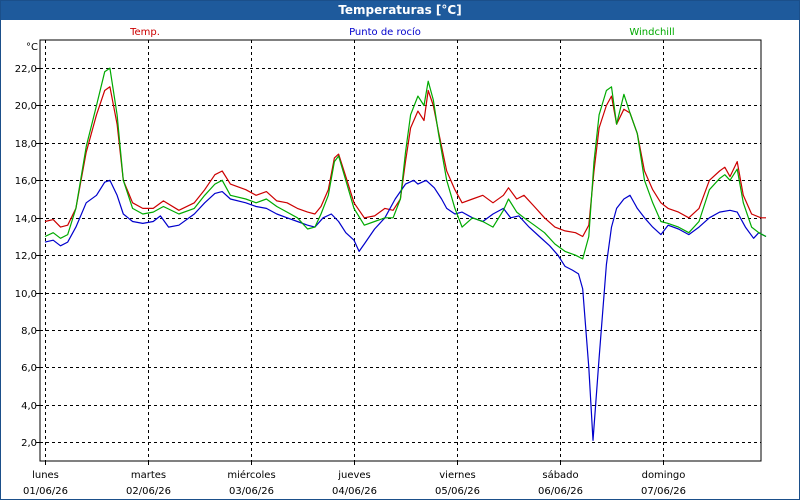  I want to click on y-tick-label: 10,0, so click(26, 294).